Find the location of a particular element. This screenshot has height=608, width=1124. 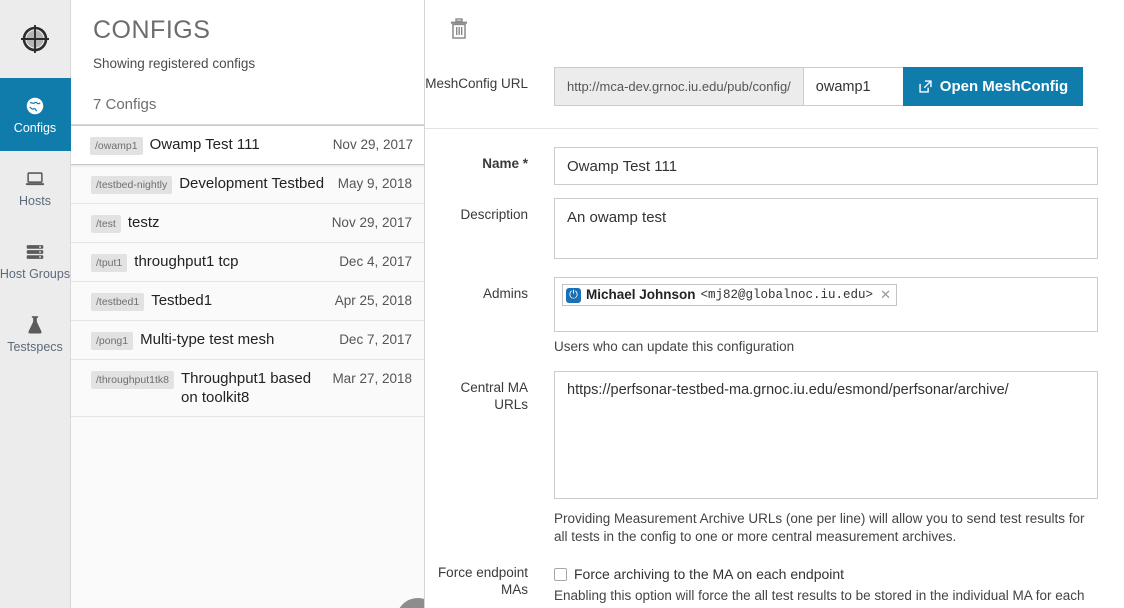

config-name: Multi-type test mesh is located at coordinates (207, 339).